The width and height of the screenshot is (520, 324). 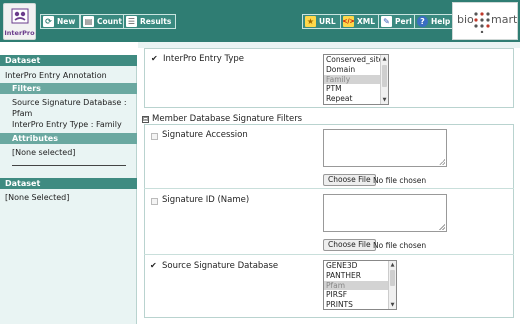 I want to click on sidebar-attributes-heading: Attributes, so click(x=68, y=138).